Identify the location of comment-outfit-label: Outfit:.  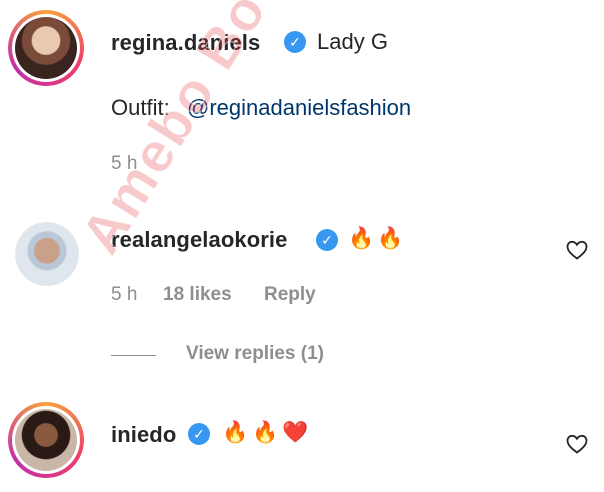
(140, 107).